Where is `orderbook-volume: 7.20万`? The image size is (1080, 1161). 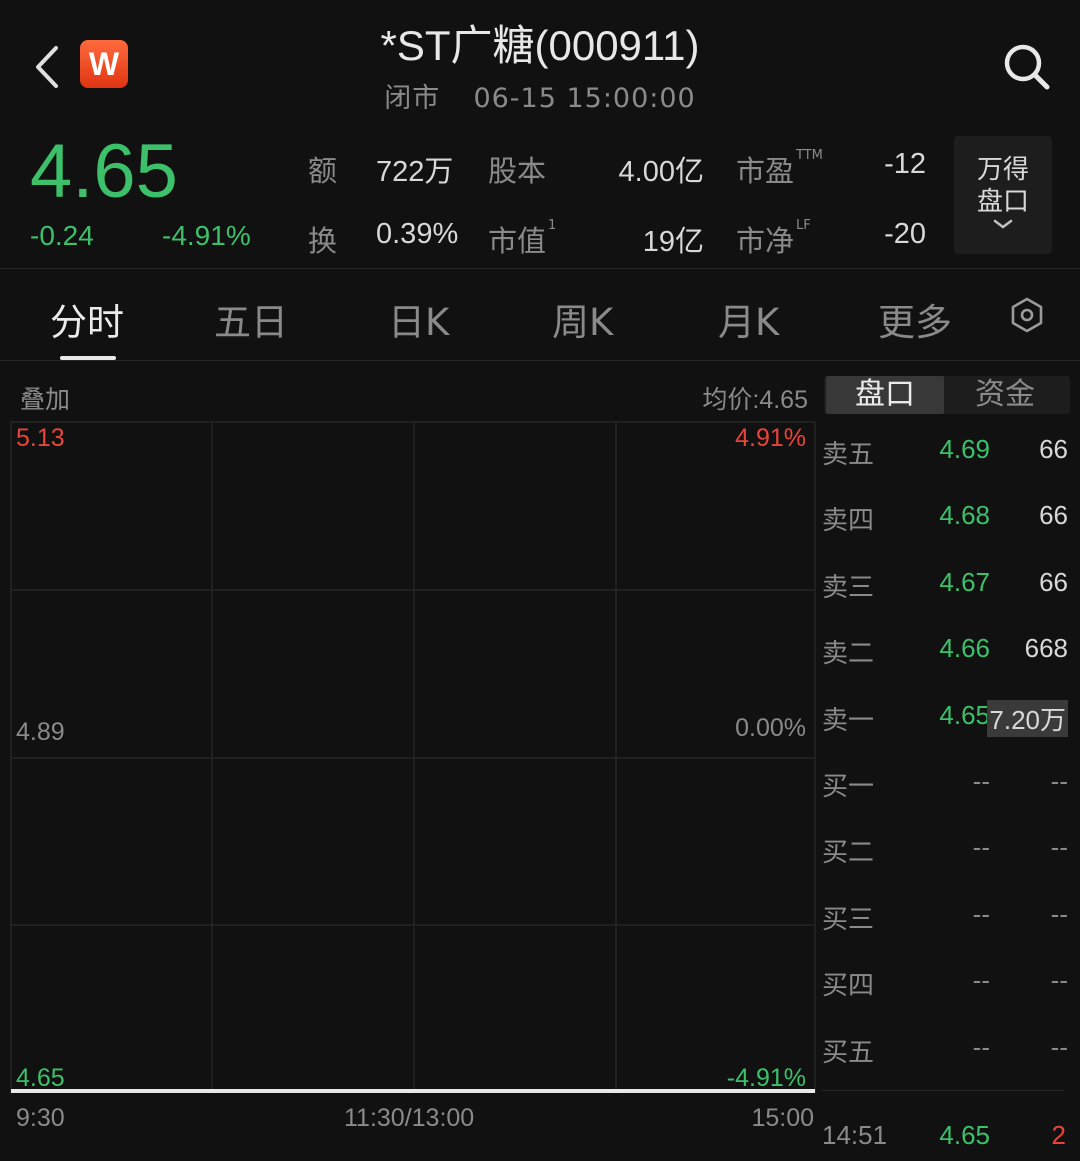 orderbook-volume: 7.20万 is located at coordinates (1027, 718).